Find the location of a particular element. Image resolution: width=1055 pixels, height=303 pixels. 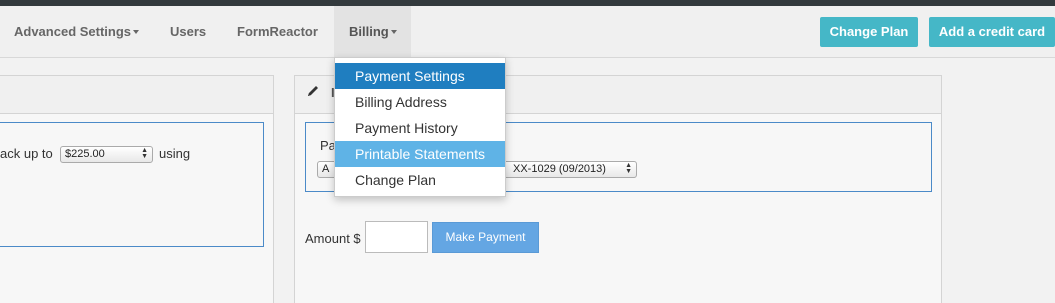

pencil-icon is located at coordinates (313, 91).